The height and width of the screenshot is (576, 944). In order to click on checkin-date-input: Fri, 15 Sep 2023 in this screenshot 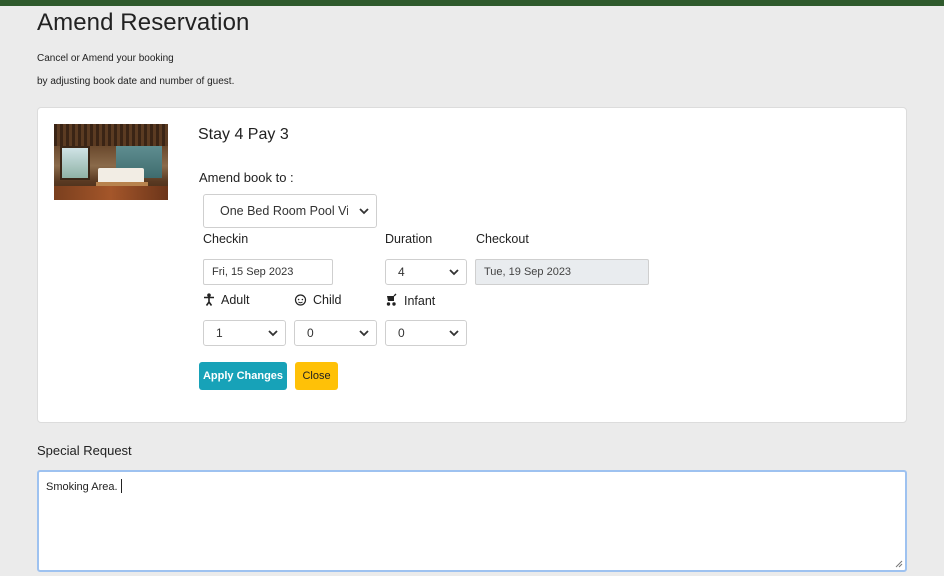, I will do `click(268, 272)`.